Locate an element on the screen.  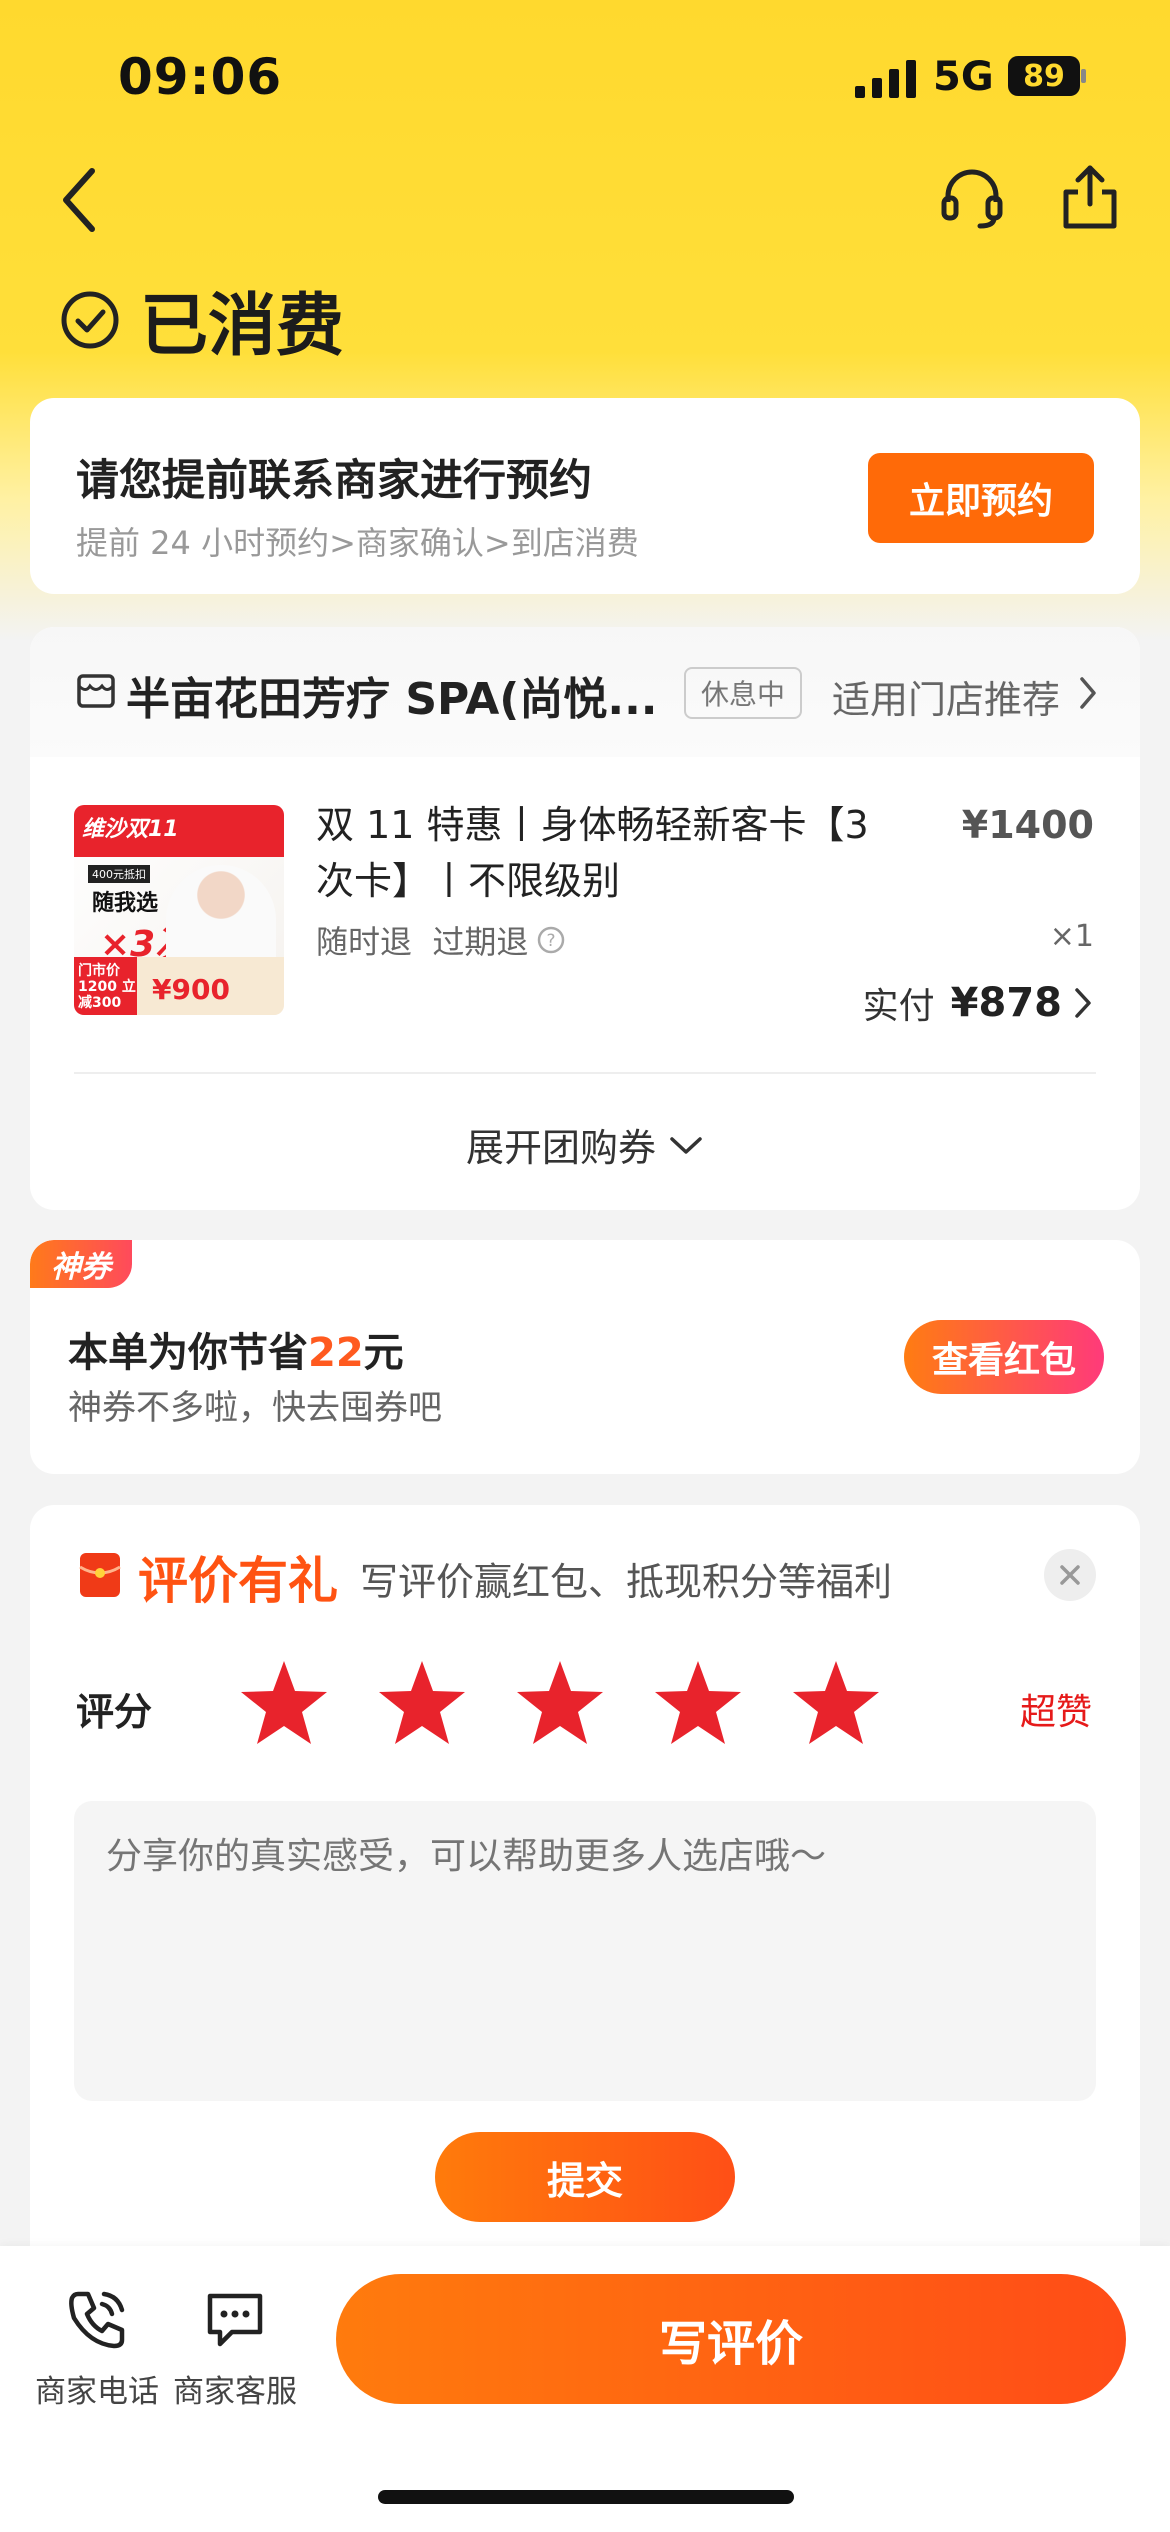
review-textarea is located at coordinates (585, 1951).